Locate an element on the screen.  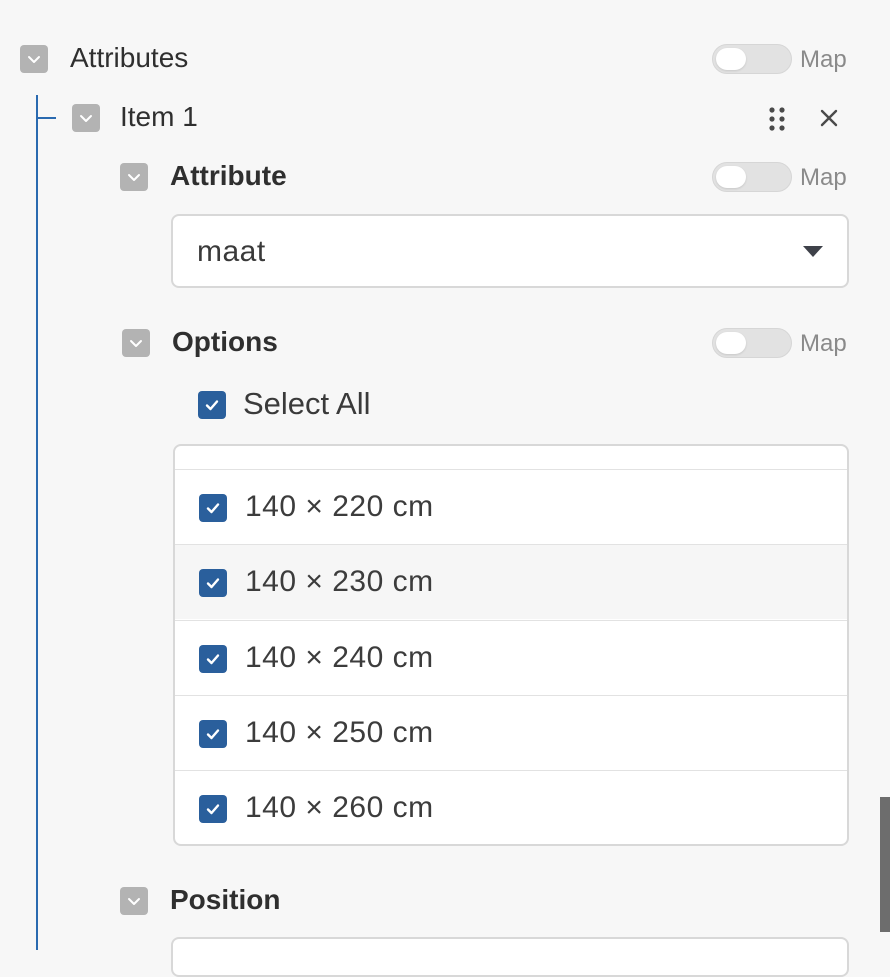
attributes-collapse-toggle is located at coordinates (34, 59).